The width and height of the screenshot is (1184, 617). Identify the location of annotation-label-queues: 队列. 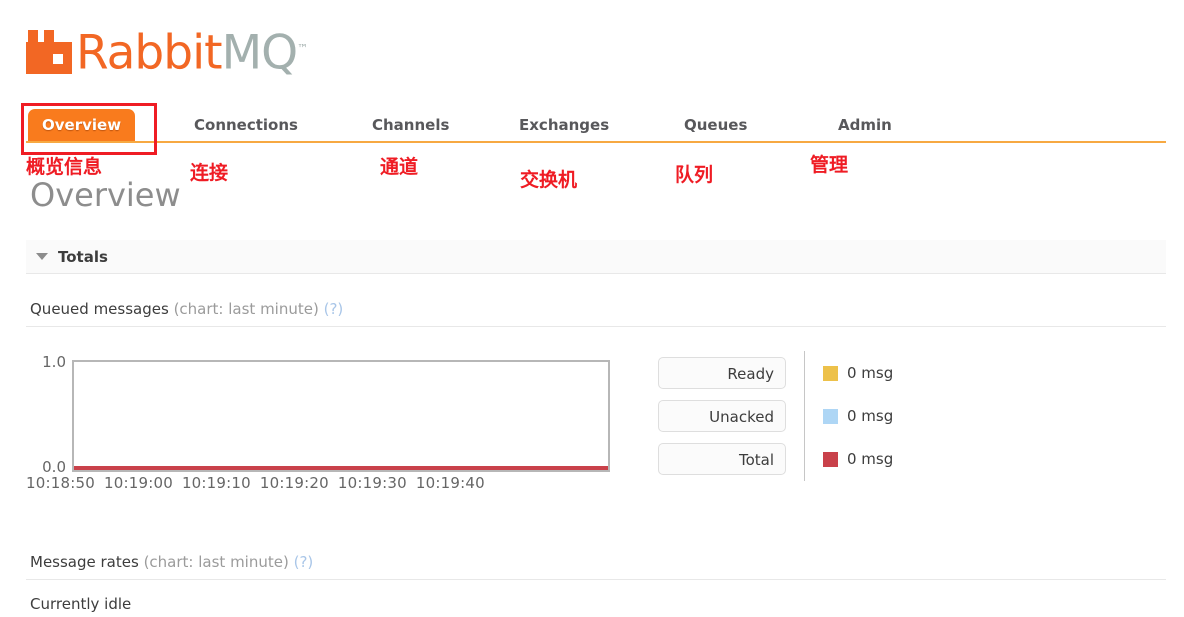
(694, 175).